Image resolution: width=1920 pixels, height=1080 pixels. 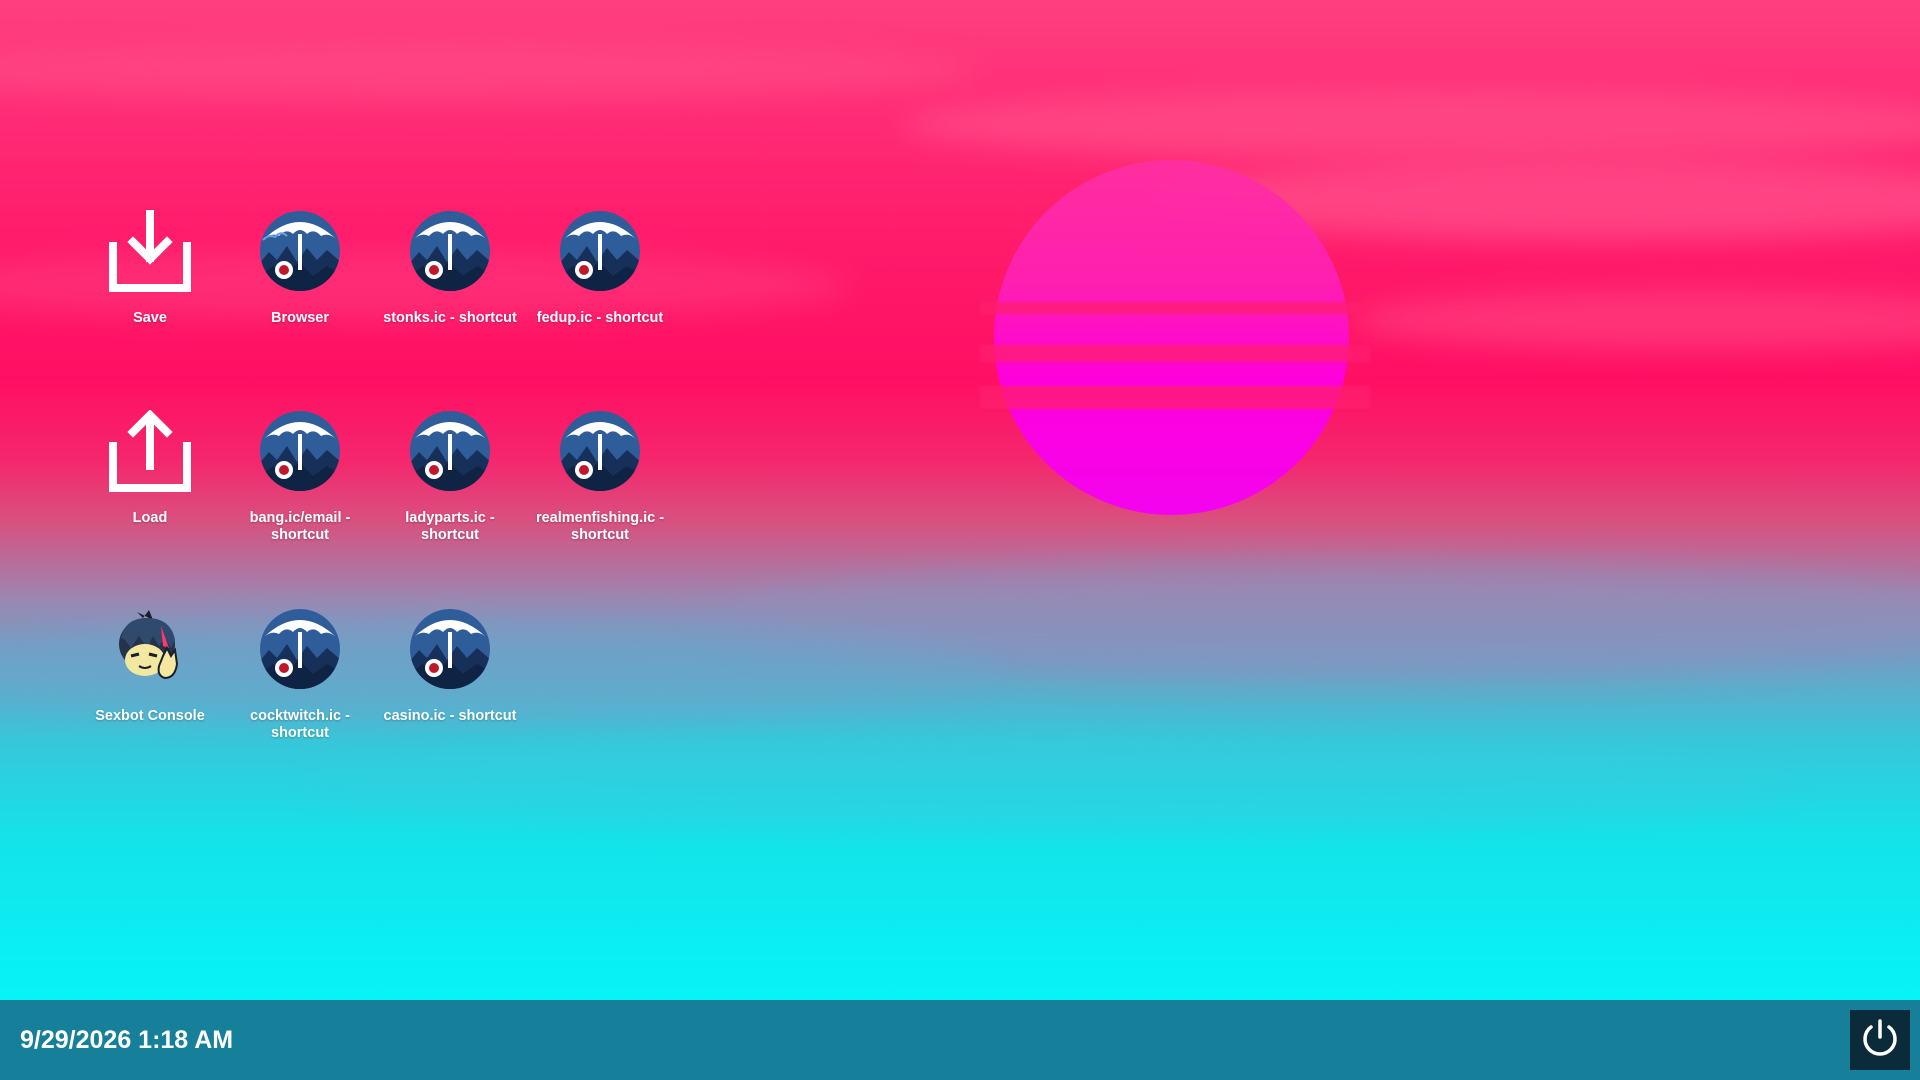 What do you see at coordinates (150, 451) in the screenshot?
I see `upload-icon` at bounding box center [150, 451].